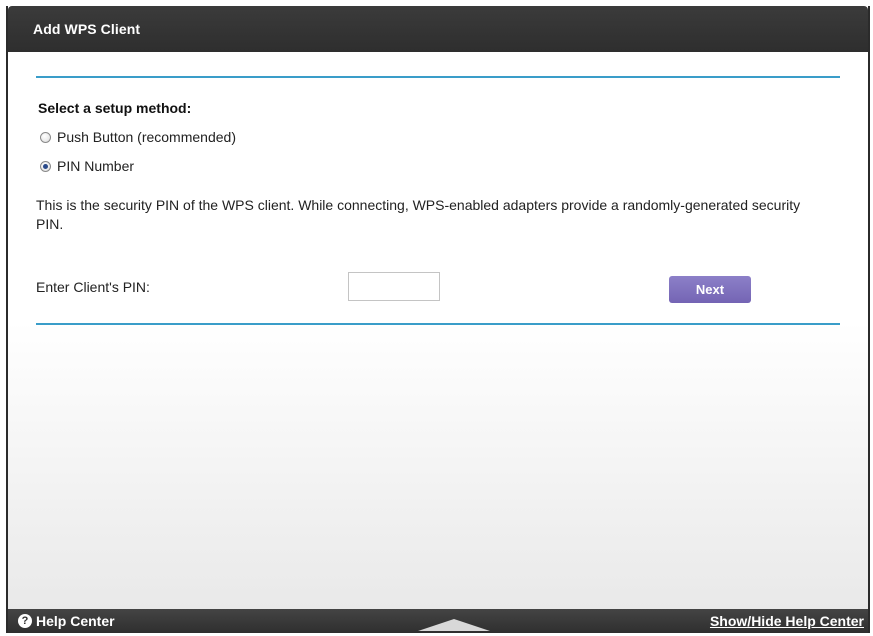  What do you see at coordinates (45, 137) in the screenshot?
I see `radio-push-button-control` at bounding box center [45, 137].